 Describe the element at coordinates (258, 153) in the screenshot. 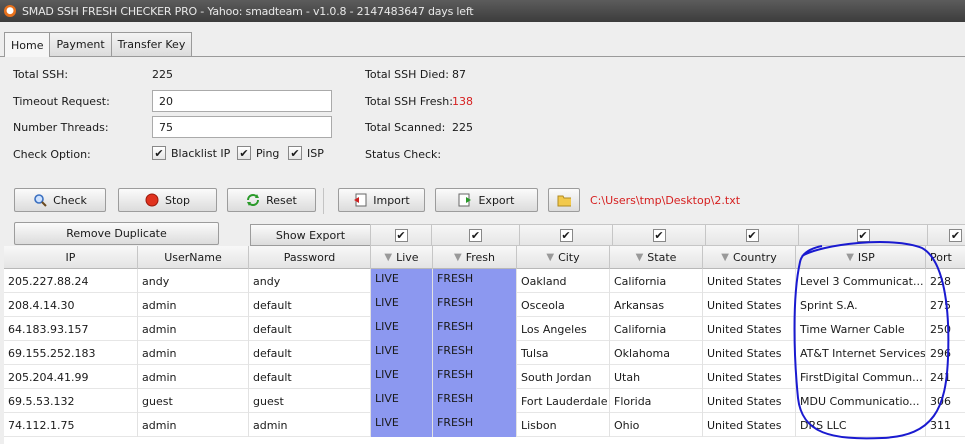

I see `ping-checkbox: ✔ Ping` at that location.